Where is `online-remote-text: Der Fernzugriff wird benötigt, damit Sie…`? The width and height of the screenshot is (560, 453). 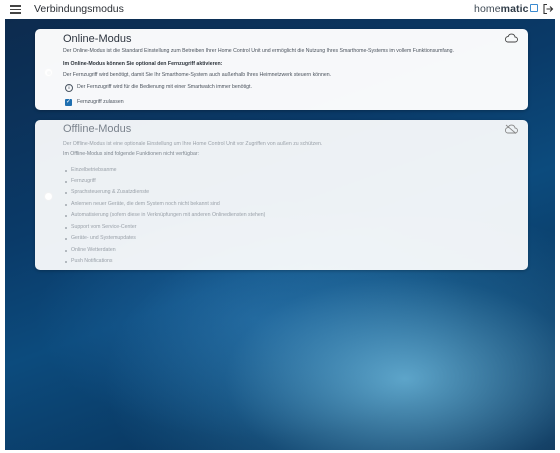 online-remote-text: Der Fernzugriff wird benötigt, damit Sie… is located at coordinates (197, 75).